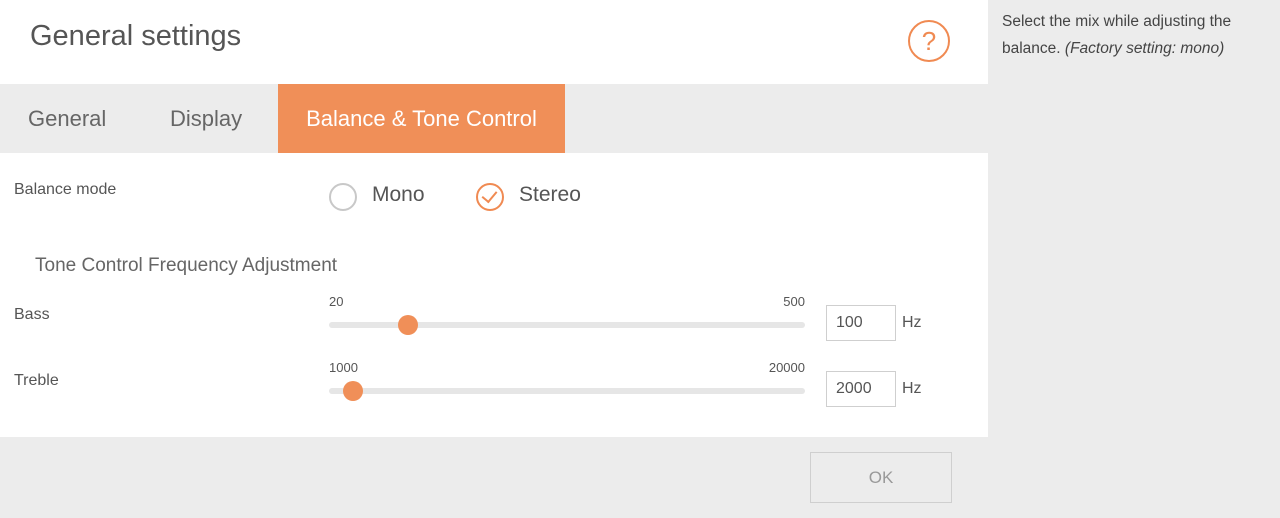 The width and height of the screenshot is (1280, 518). Describe the element at coordinates (1144, 48) in the screenshot. I see `factory-setting-note: (Factory setting: mono)` at that location.